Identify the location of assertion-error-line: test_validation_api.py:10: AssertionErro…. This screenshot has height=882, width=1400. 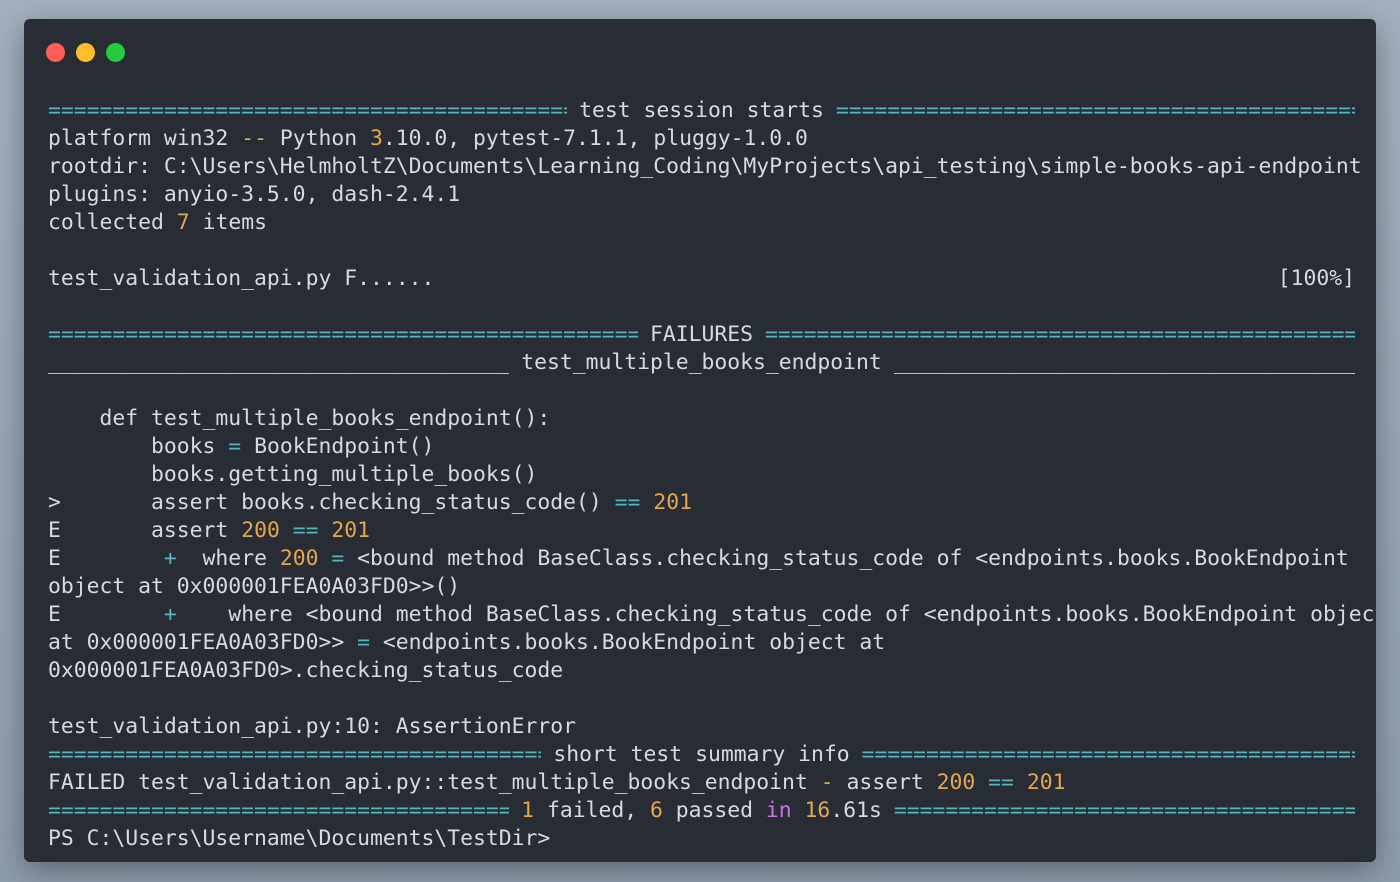
(312, 726).